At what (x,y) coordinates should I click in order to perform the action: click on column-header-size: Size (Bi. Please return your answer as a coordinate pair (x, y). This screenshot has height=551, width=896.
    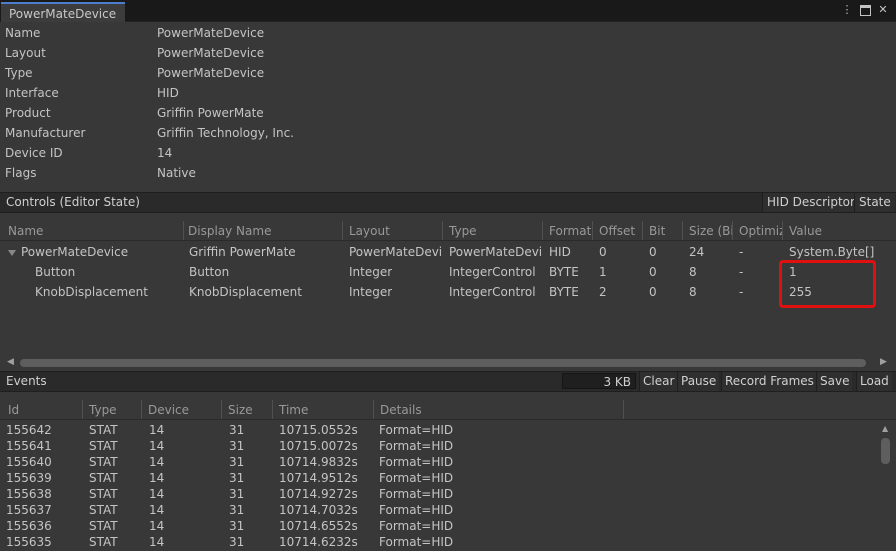
    Looking at the image, I should click on (708, 230).